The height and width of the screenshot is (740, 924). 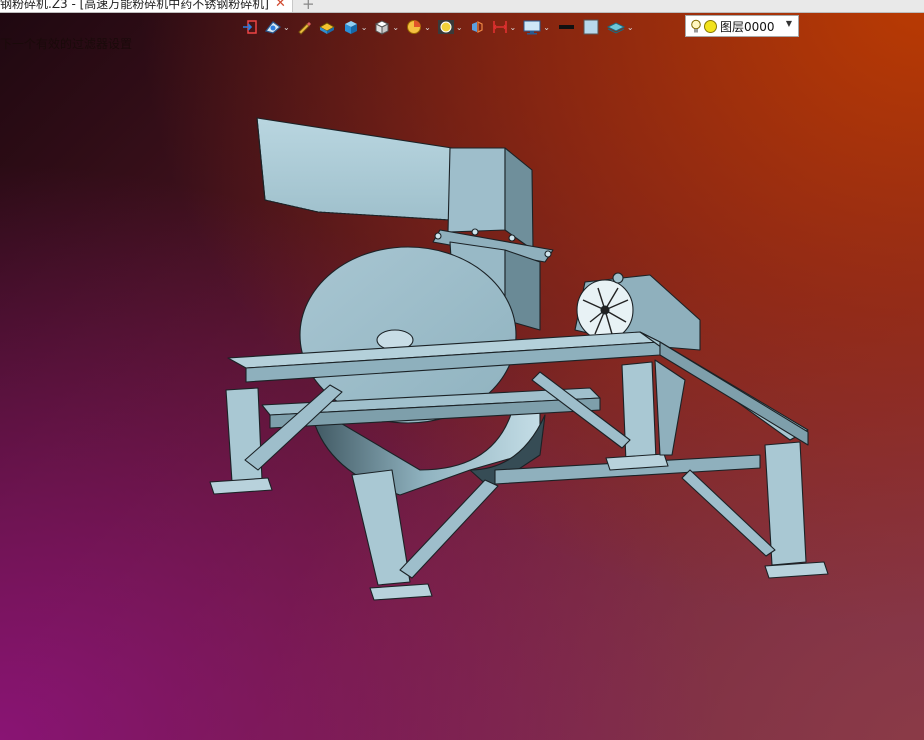 What do you see at coordinates (395, 184) in the screenshot?
I see `hopper` at bounding box center [395, 184].